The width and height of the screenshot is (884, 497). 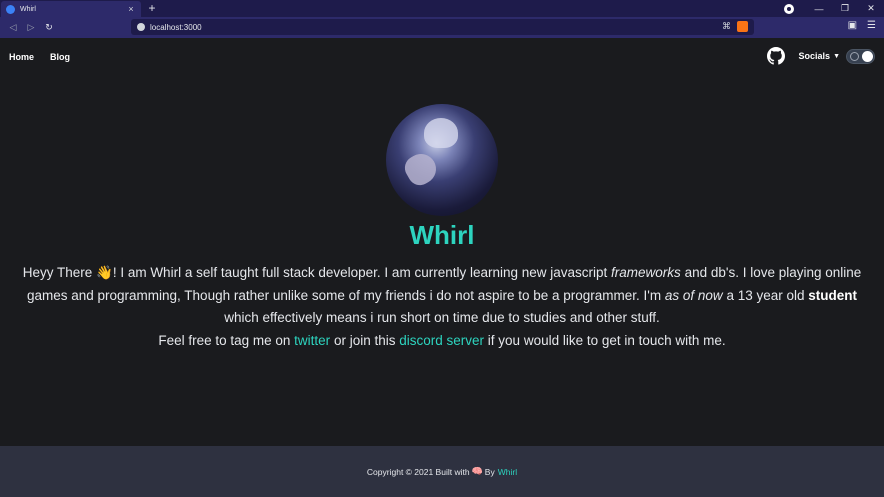 What do you see at coordinates (726, 26) in the screenshot?
I see `qr-code-icon: ⌘` at bounding box center [726, 26].